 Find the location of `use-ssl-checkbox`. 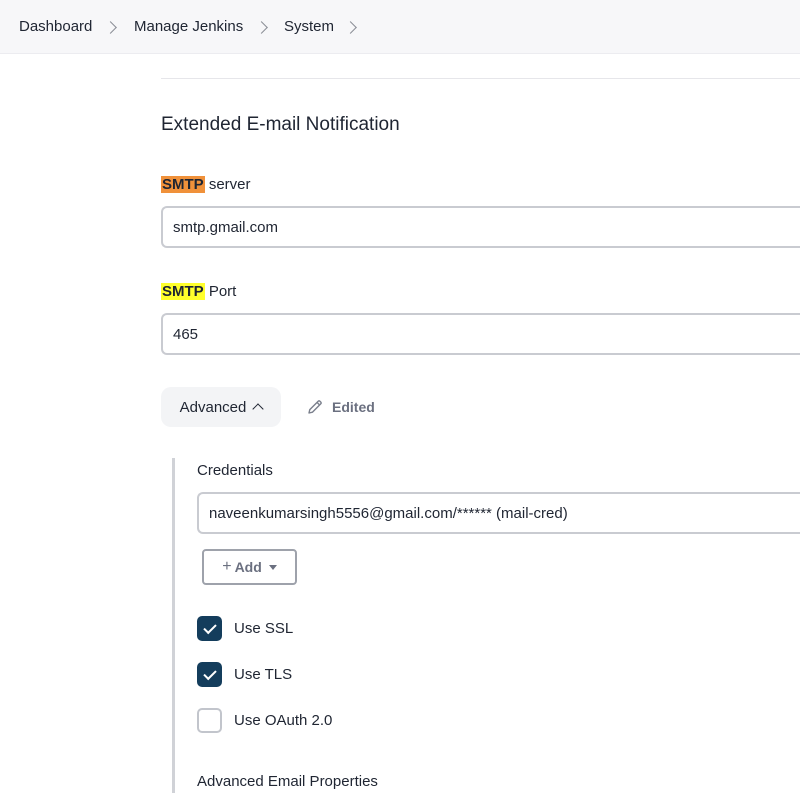

use-ssl-checkbox is located at coordinates (209, 628).